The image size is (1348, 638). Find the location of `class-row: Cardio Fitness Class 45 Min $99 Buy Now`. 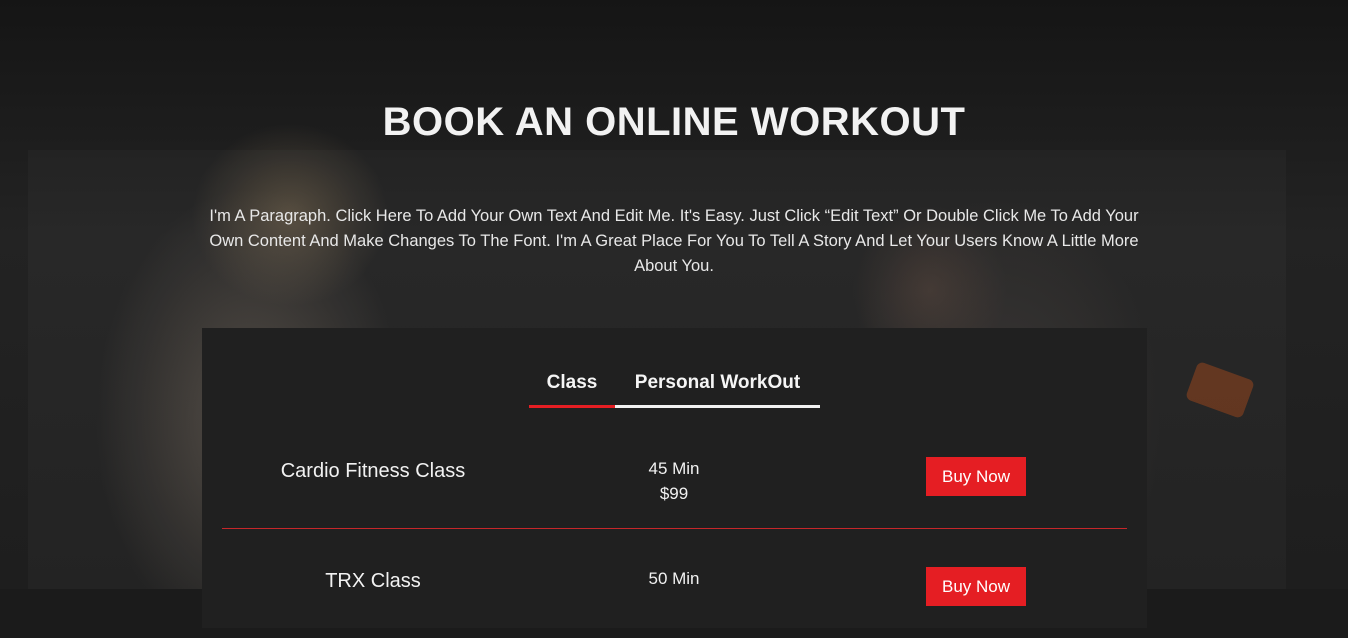

class-row: Cardio Fitness Class 45 Min $99 Buy Now is located at coordinates (674, 473).